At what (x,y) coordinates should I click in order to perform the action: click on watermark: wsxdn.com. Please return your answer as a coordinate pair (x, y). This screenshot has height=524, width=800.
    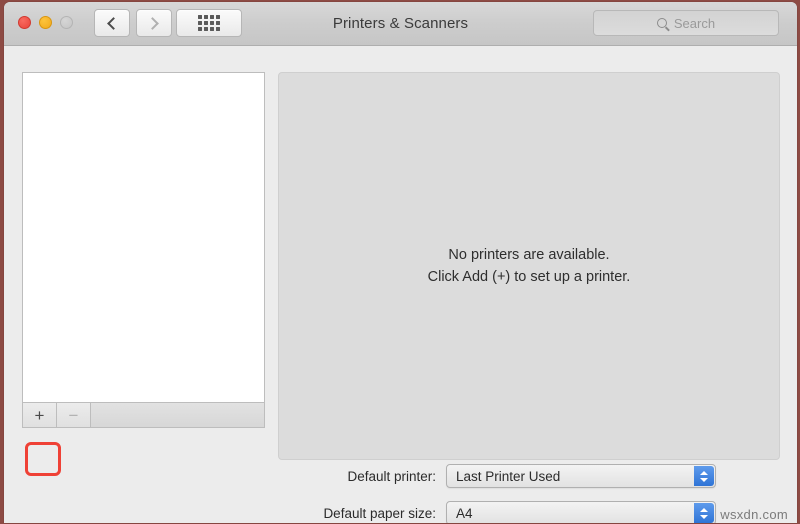
    Looking at the image, I should click on (754, 514).